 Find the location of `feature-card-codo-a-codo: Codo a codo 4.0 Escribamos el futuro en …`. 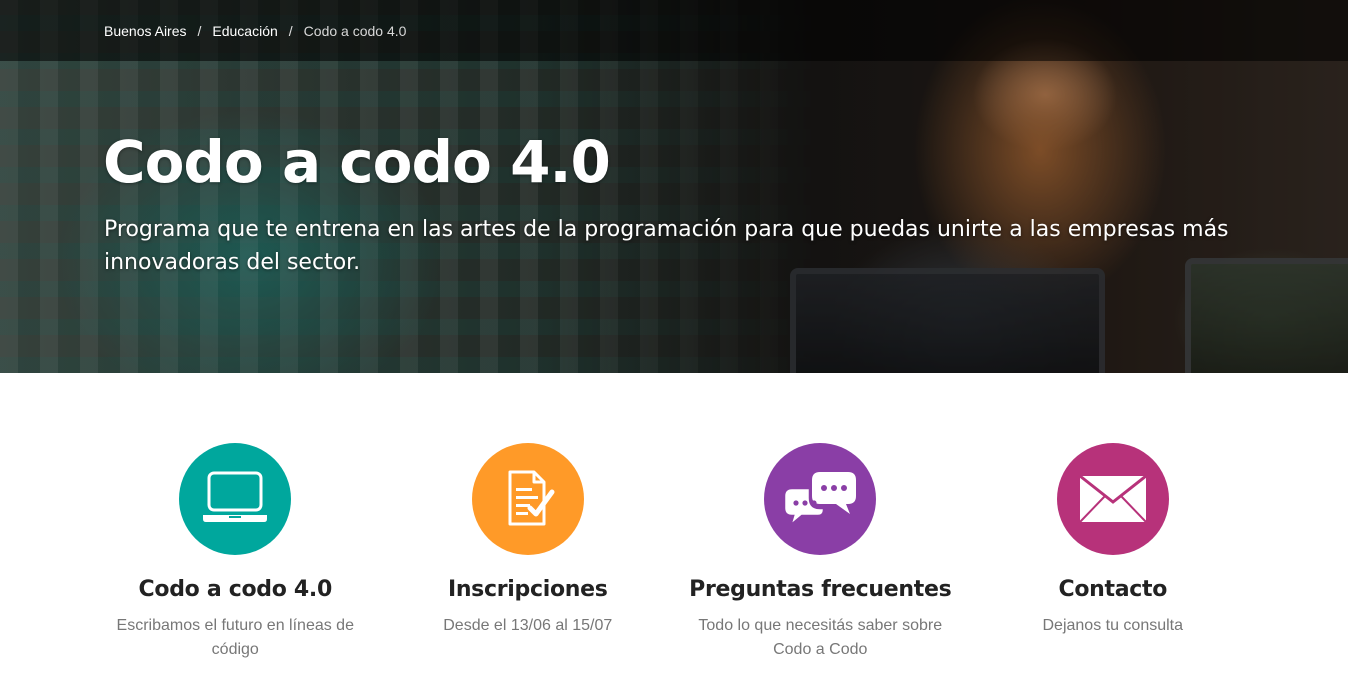

feature-card-codo-a-codo: Codo a codo 4.0 Escribamos el futuro en … is located at coordinates (235, 552).